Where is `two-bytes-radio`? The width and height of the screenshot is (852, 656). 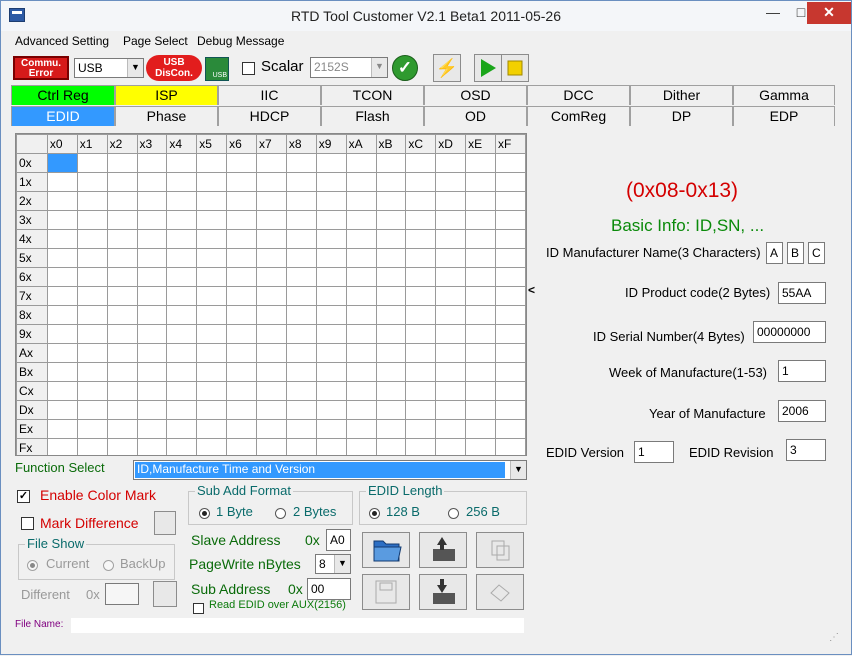 two-bytes-radio is located at coordinates (280, 512).